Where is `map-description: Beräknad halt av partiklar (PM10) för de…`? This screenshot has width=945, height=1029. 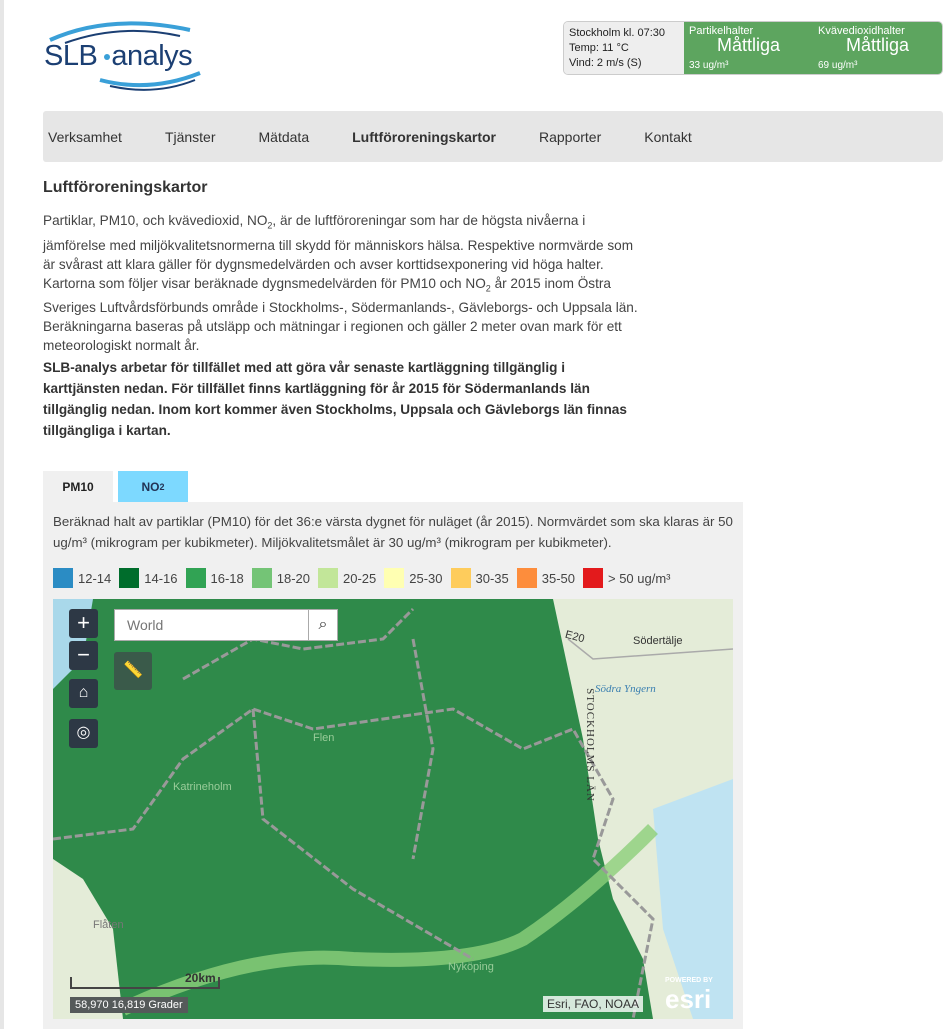 map-description: Beräknad halt av partiklar (PM10) för de… is located at coordinates (393, 532).